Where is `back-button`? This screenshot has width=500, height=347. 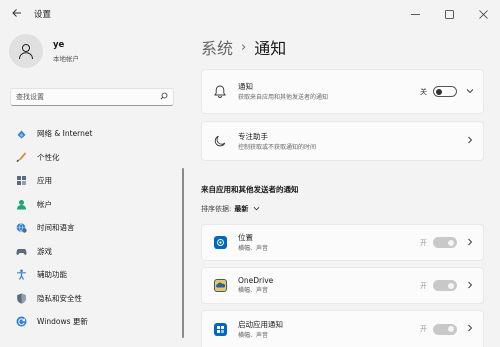 back-button is located at coordinates (17, 14).